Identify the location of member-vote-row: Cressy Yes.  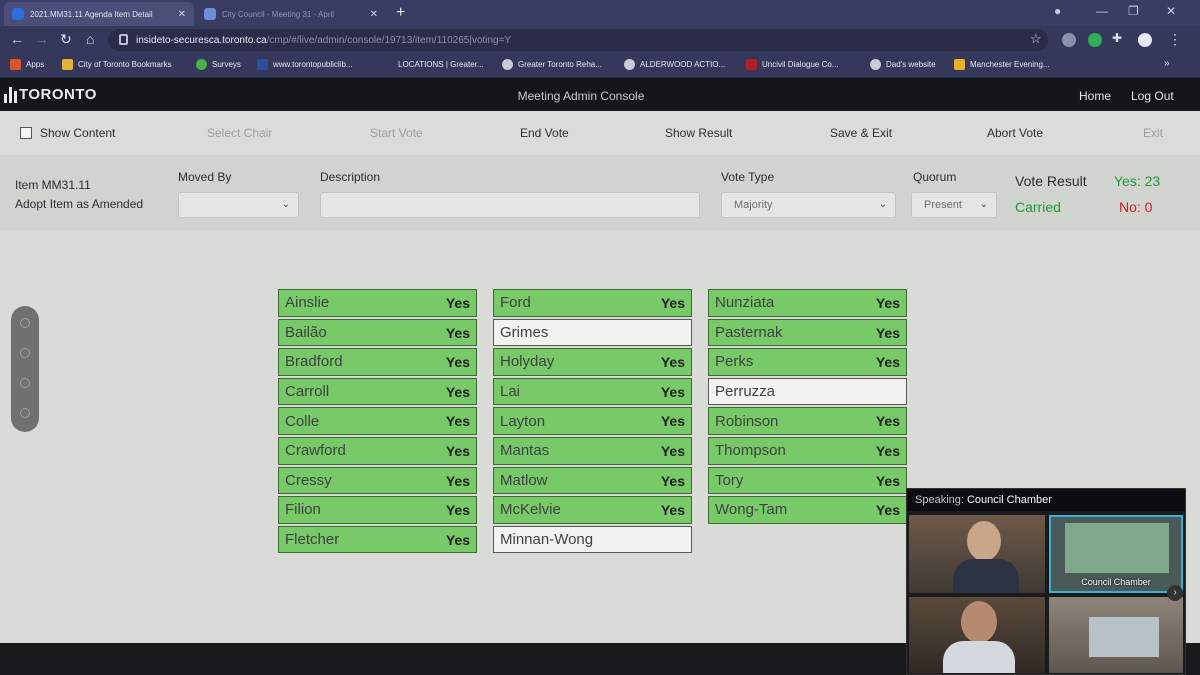
(377, 480).